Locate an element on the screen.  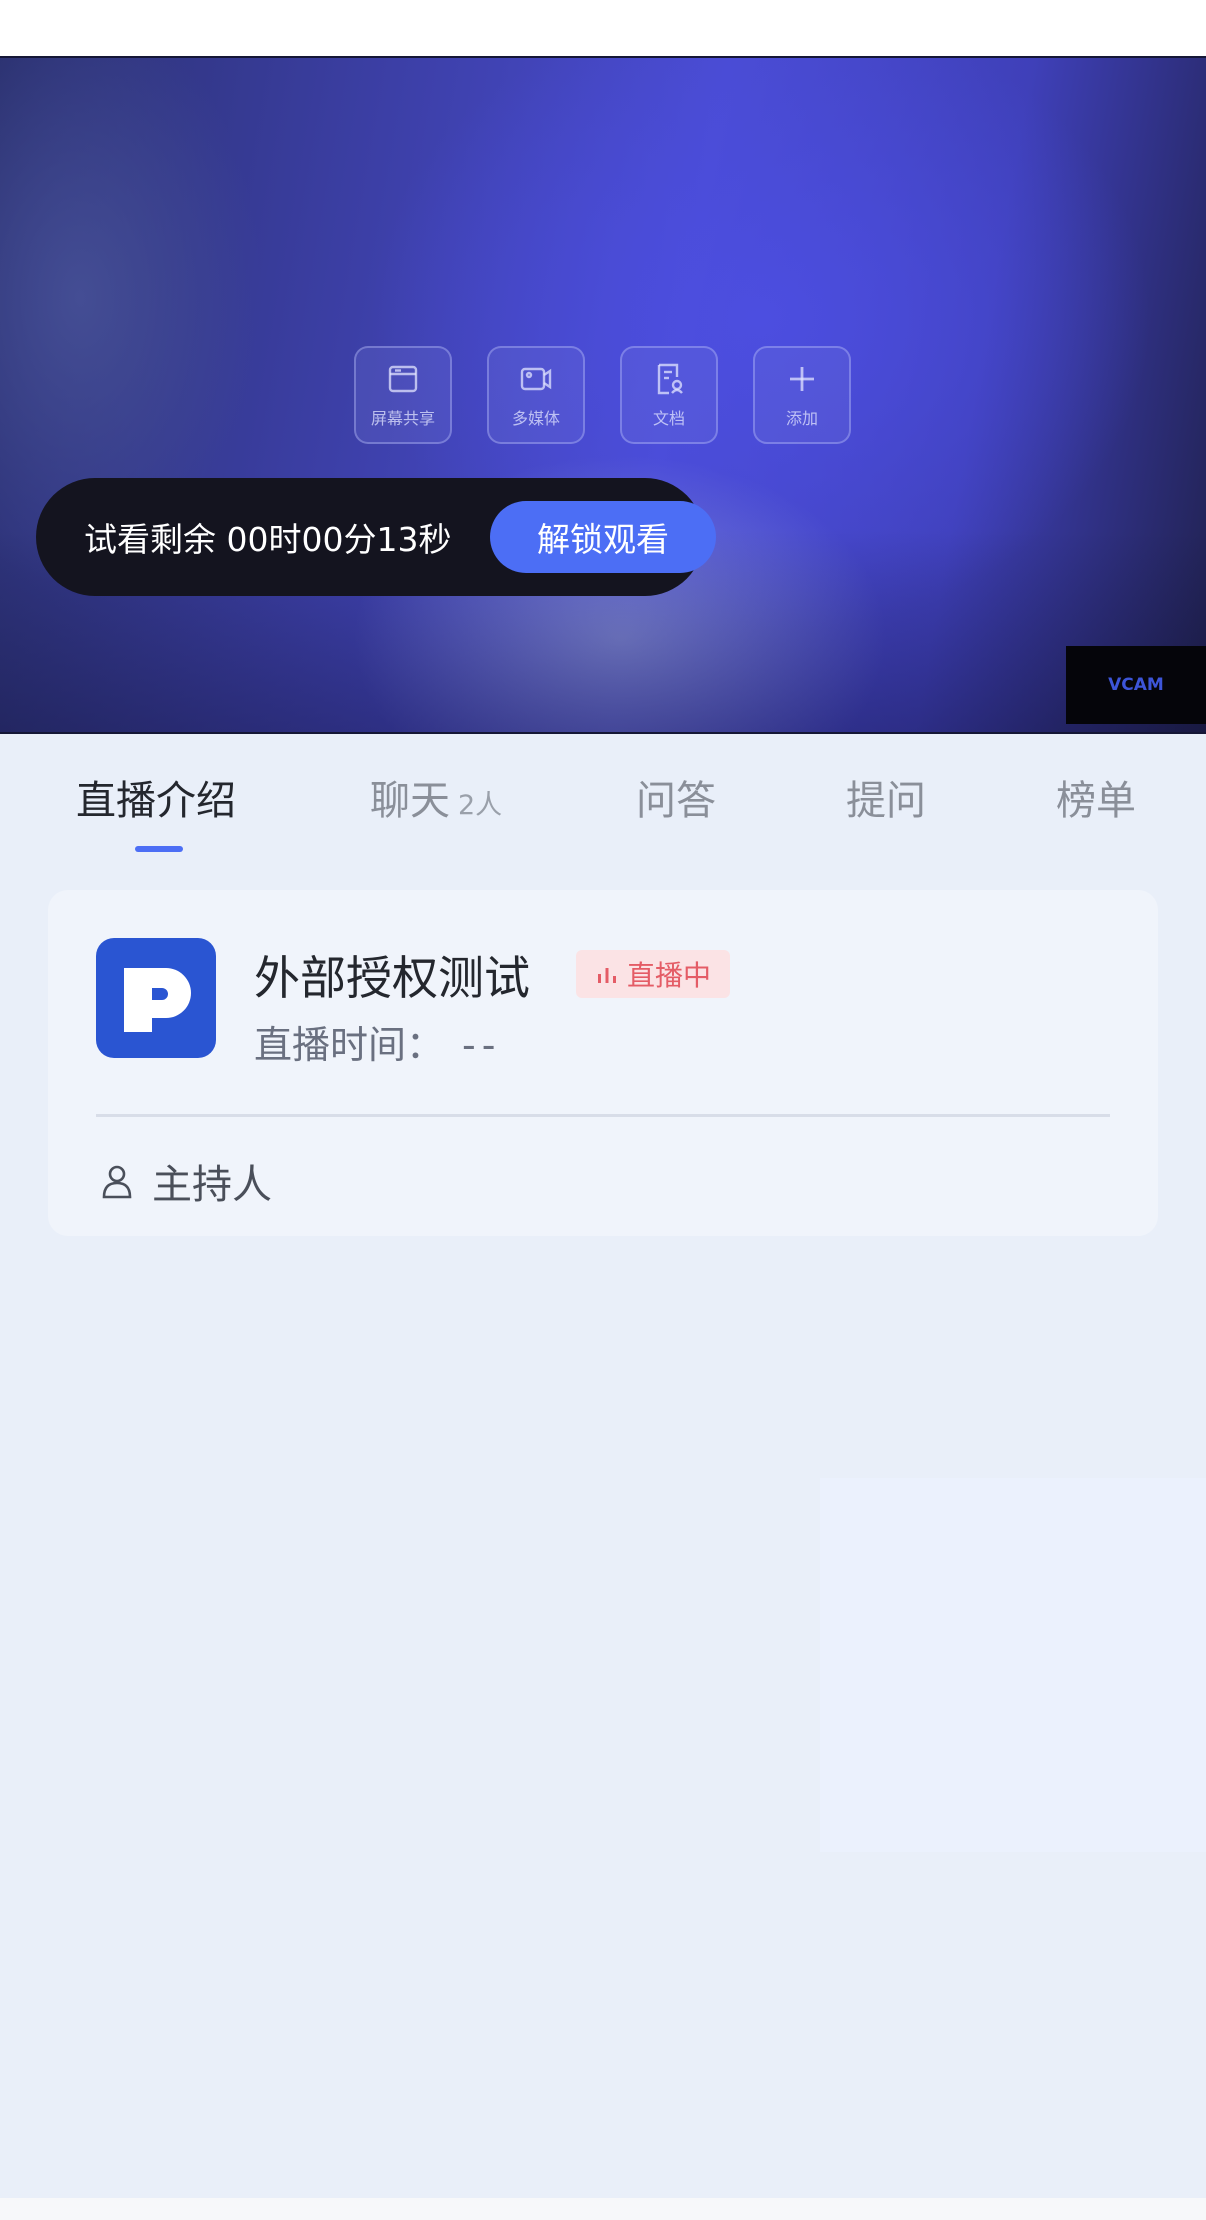
live-bars-icon is located at coordinates (606, 975).